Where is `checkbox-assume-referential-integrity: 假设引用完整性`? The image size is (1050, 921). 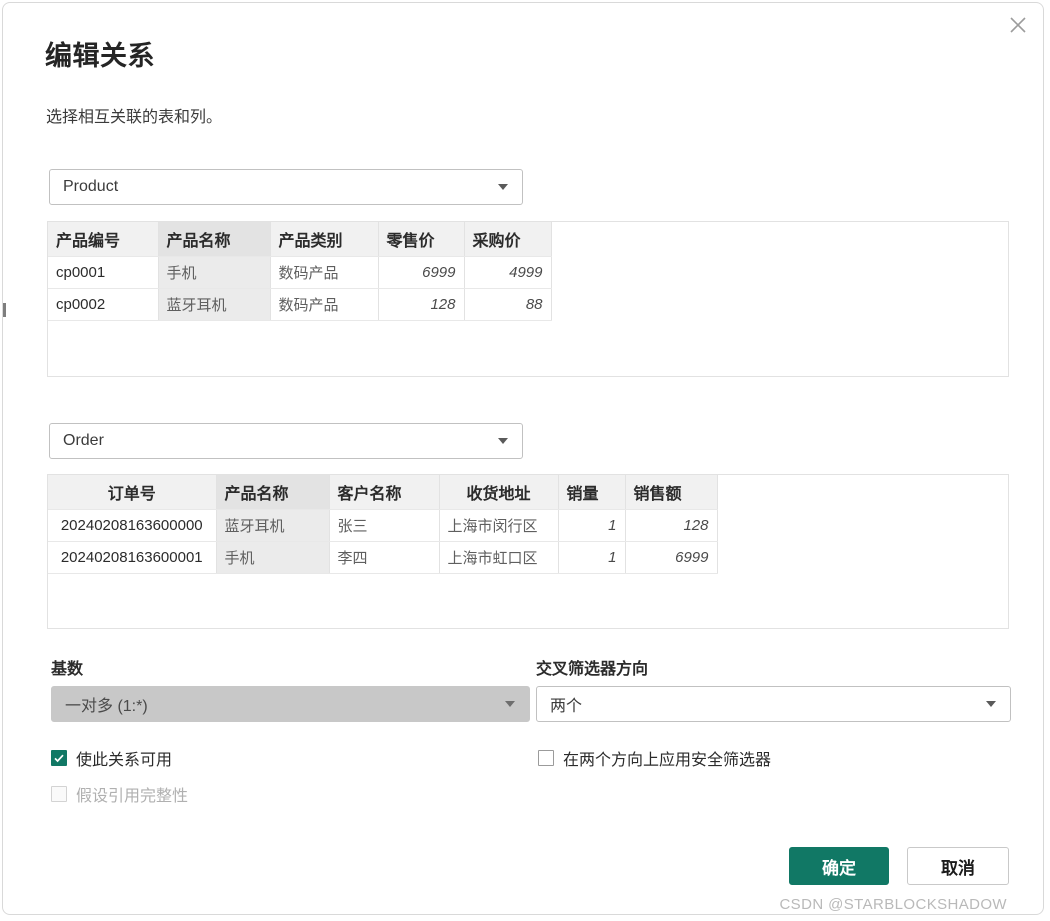
checkbox-assume-referential-integrity: 假设引用完整性 is located at coordinates (119, 794).